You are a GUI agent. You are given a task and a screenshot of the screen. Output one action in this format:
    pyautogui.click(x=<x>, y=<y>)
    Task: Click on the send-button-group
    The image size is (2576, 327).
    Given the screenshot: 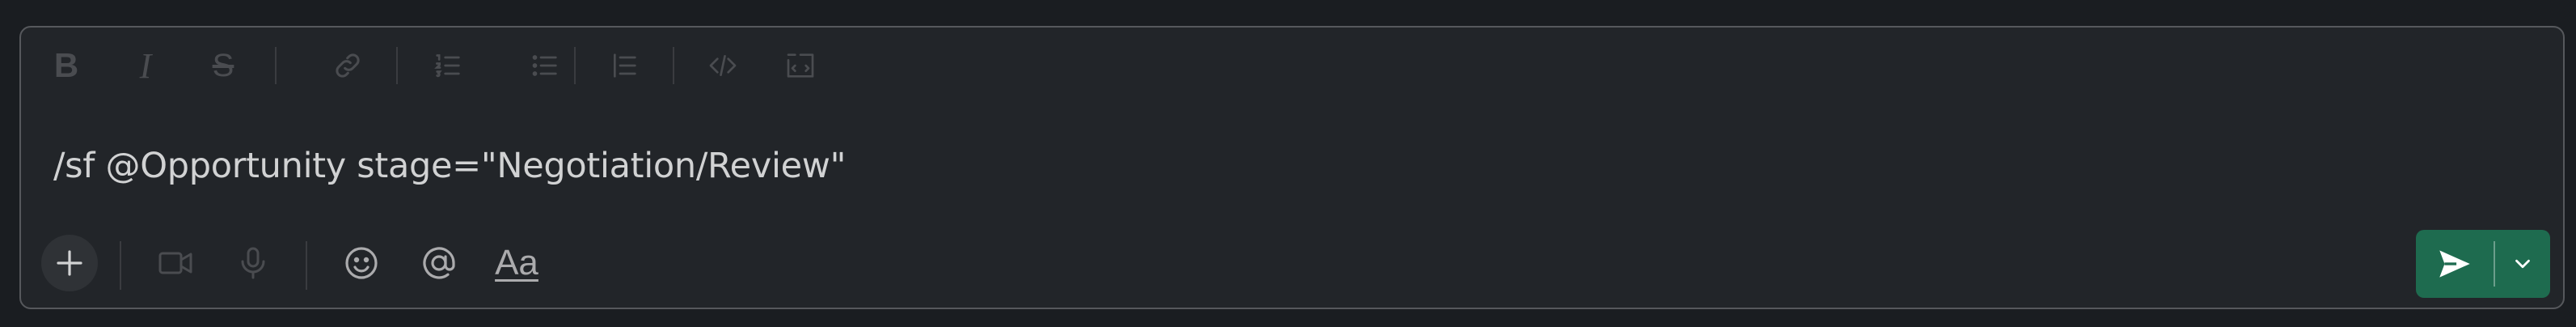 What is the action you would take?
    pyautogui.click(x=2483, y=264)
    